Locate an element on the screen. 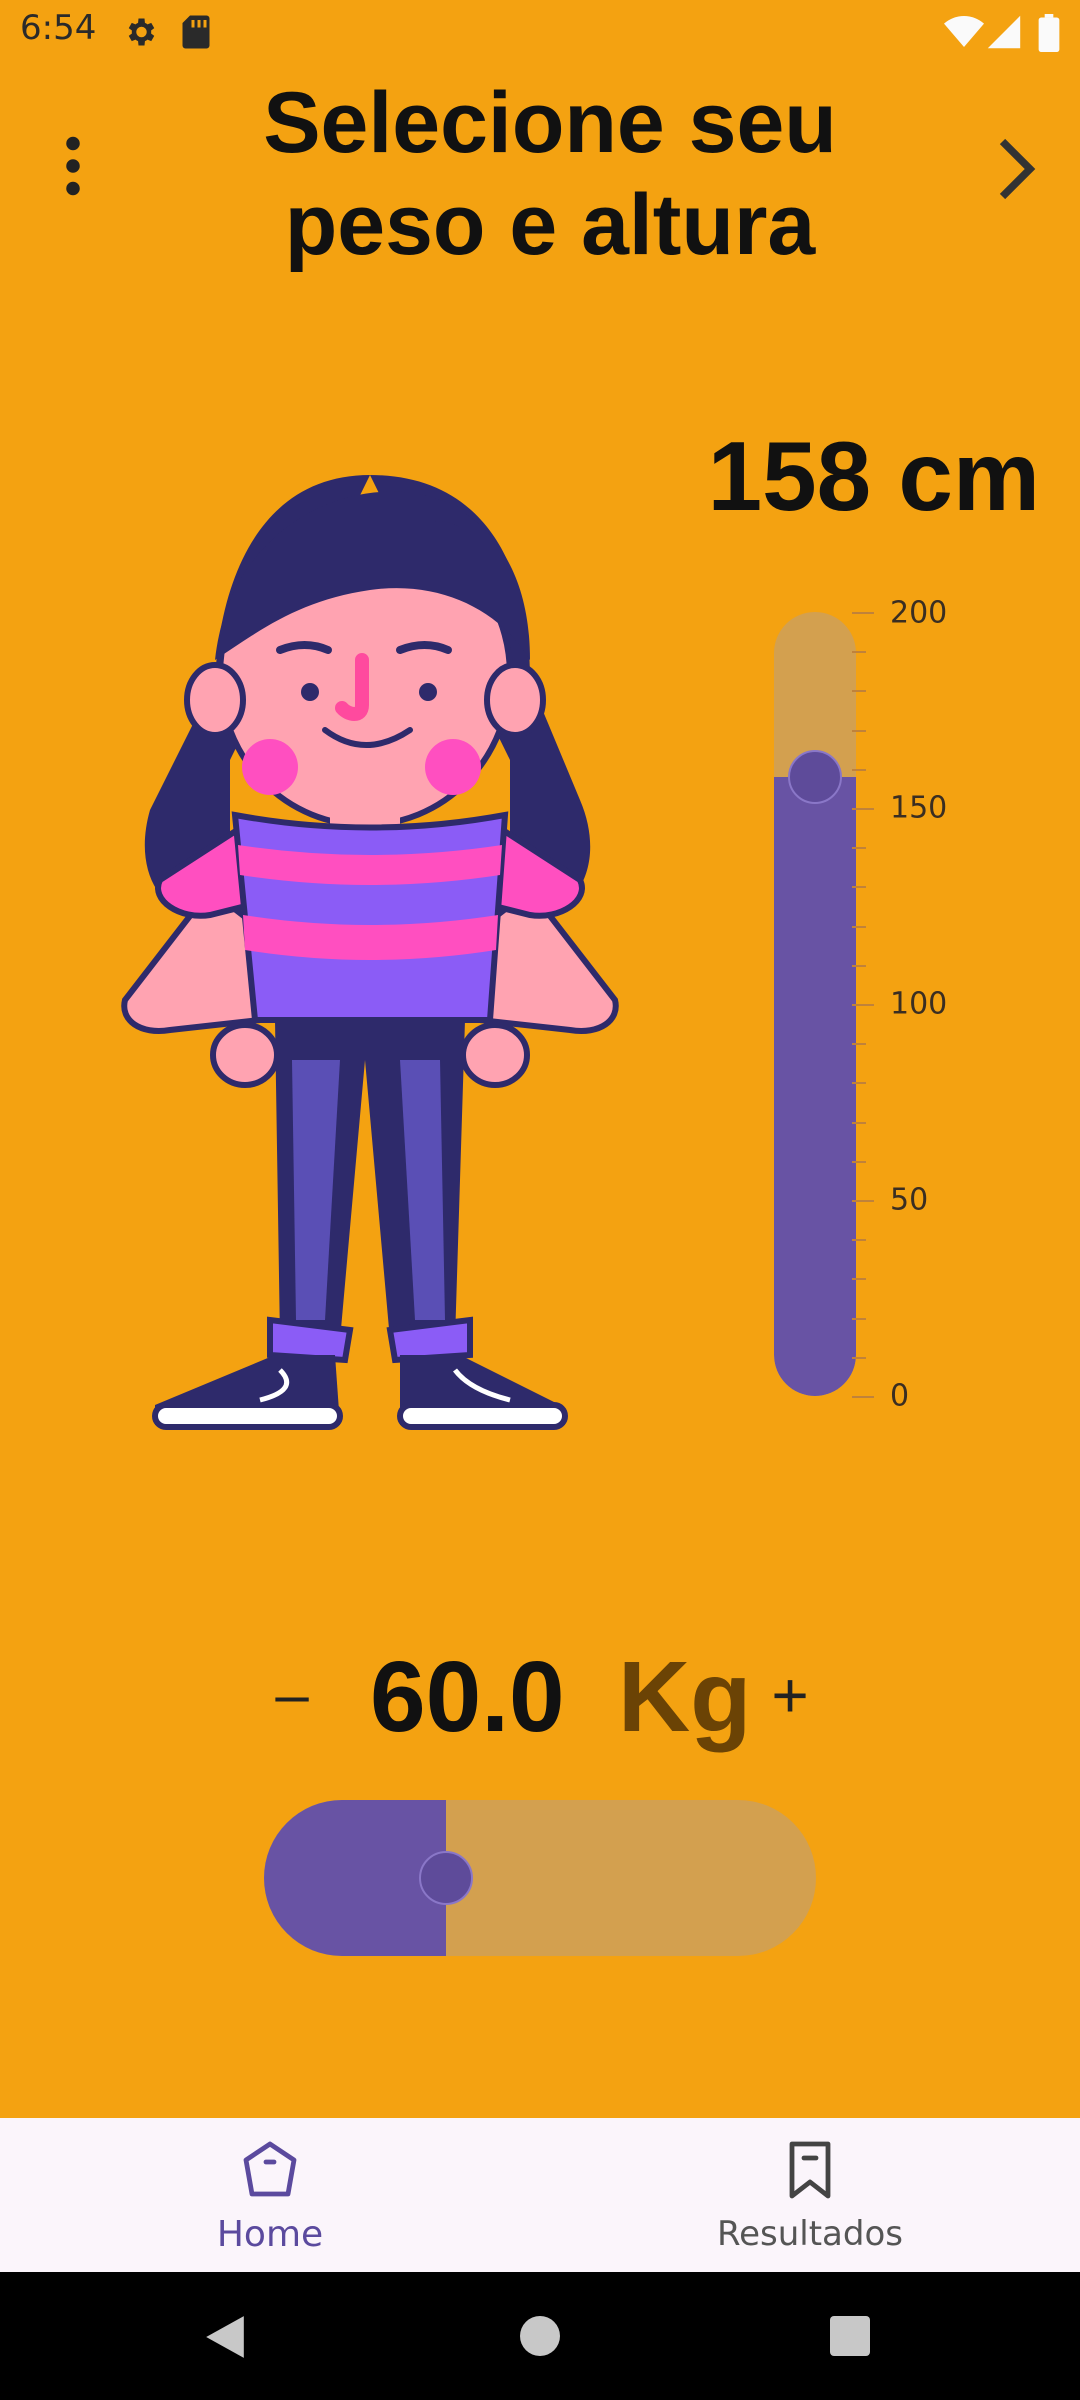 The height and width of the screenshot is (2400, 1080). nav-label-resultados: Resultados is located at coordinates (810, 2234).